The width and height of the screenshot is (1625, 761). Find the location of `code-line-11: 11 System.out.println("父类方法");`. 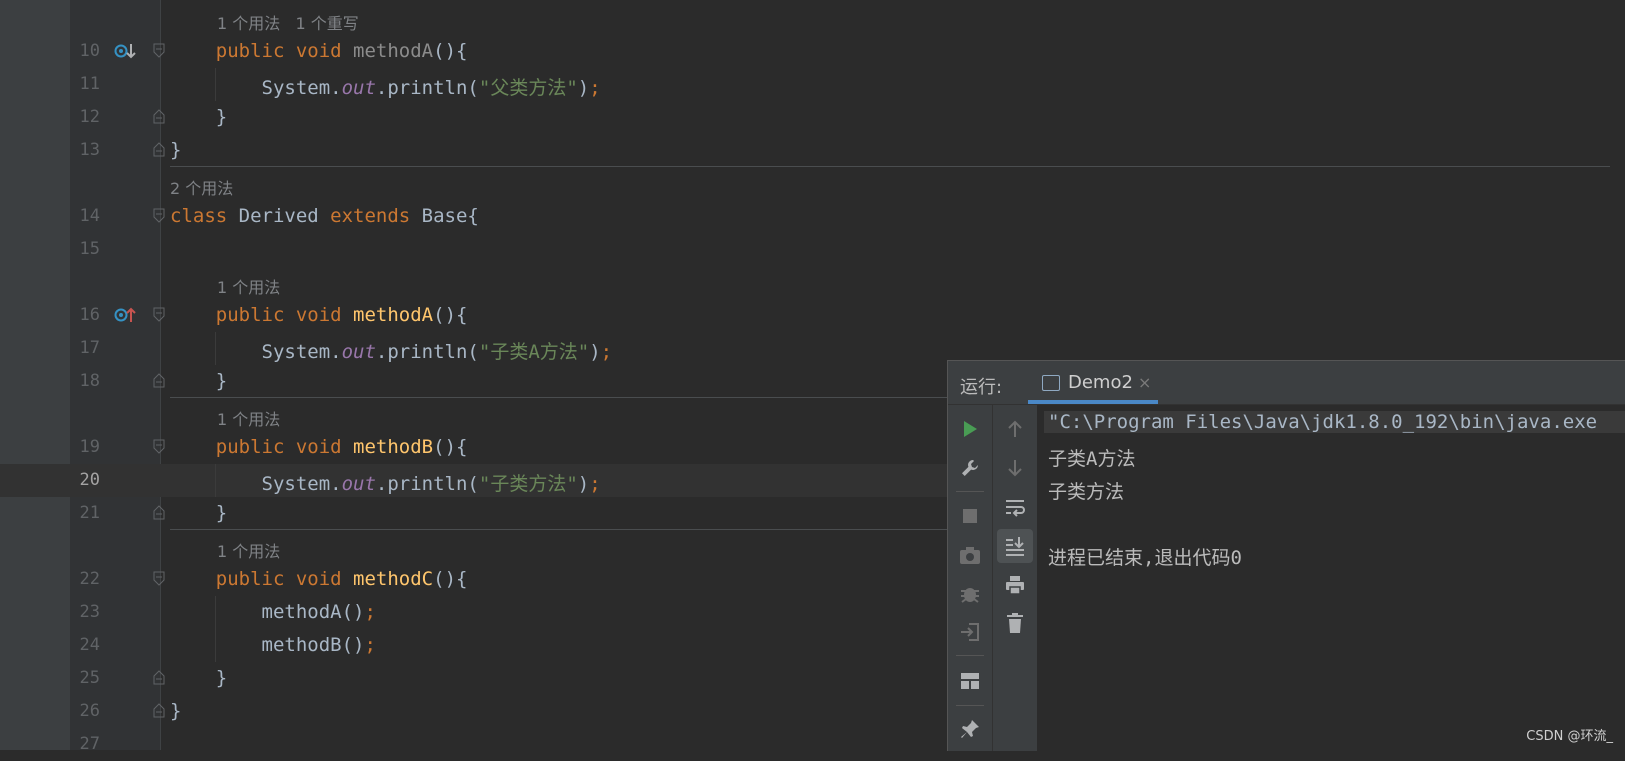

code-line-11: 11 System.out.println("父类方法"); is located at coordinates (812, 84).